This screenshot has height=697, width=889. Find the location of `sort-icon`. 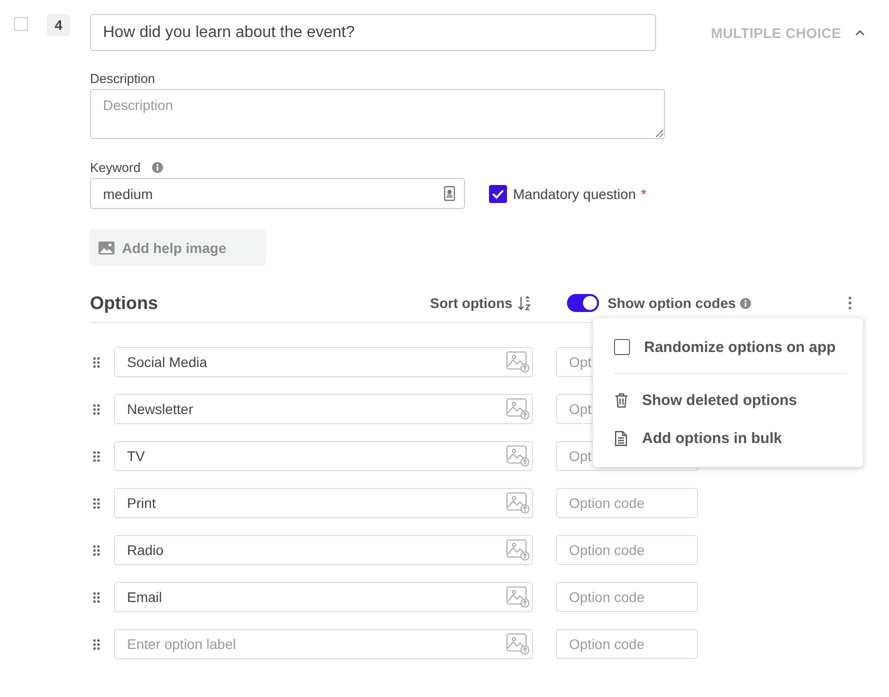

sort-icon is located at coordinates (525, 303).